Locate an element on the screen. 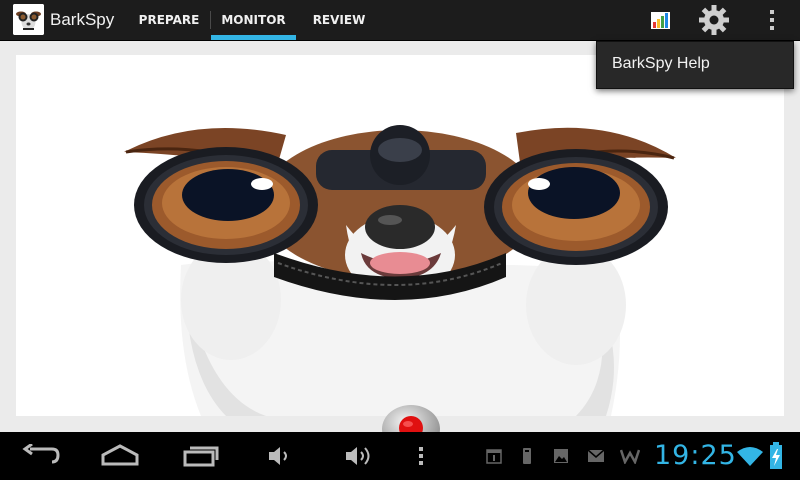 The height and width of the screenshot is (480, 800). overflow-menu-icon is located at coordinates (772, 20).